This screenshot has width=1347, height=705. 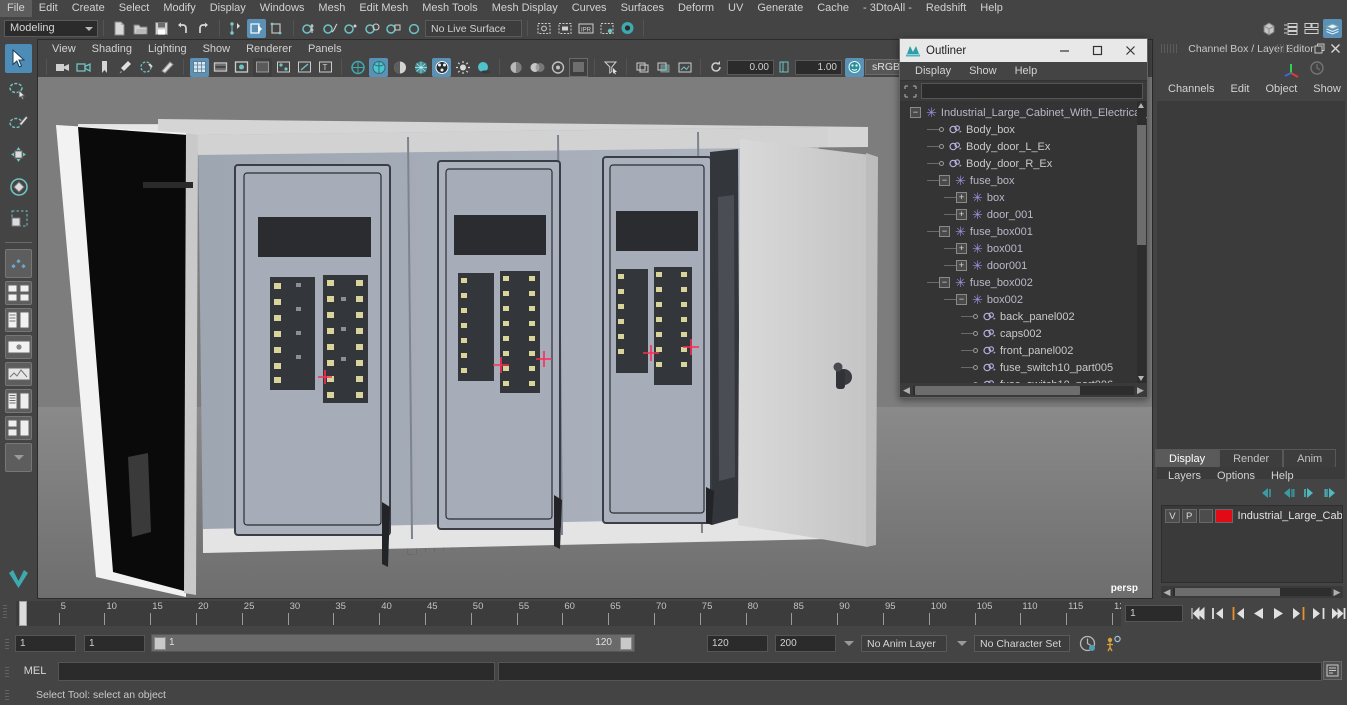 What do you see at coordinates (1218, 613) in the screenshot?
I see `step-back-keyframe-icon` at bounding box center [1218, 613].